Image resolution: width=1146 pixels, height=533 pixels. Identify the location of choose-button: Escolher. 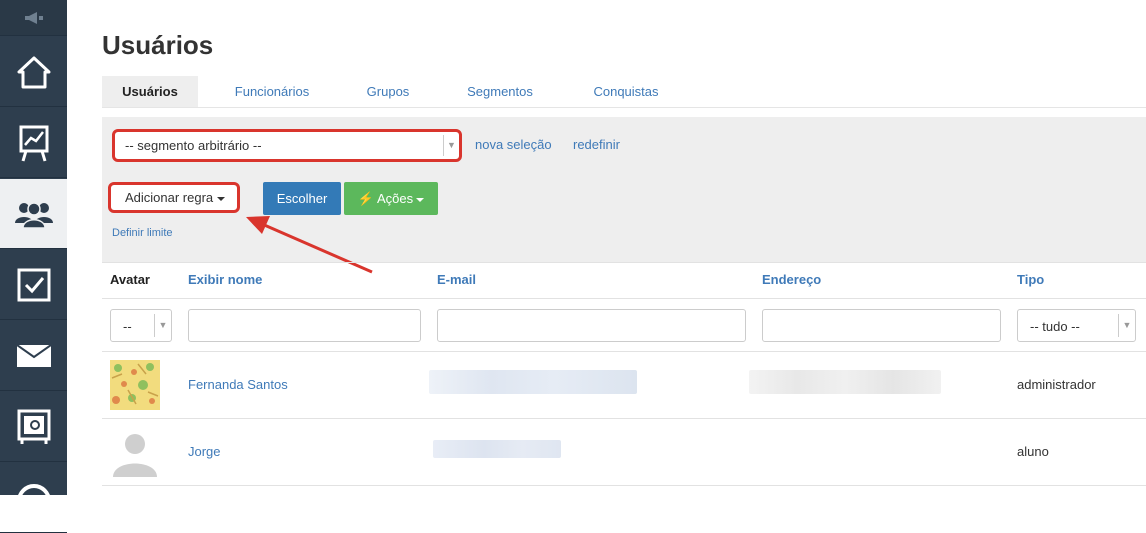
(302, 198).